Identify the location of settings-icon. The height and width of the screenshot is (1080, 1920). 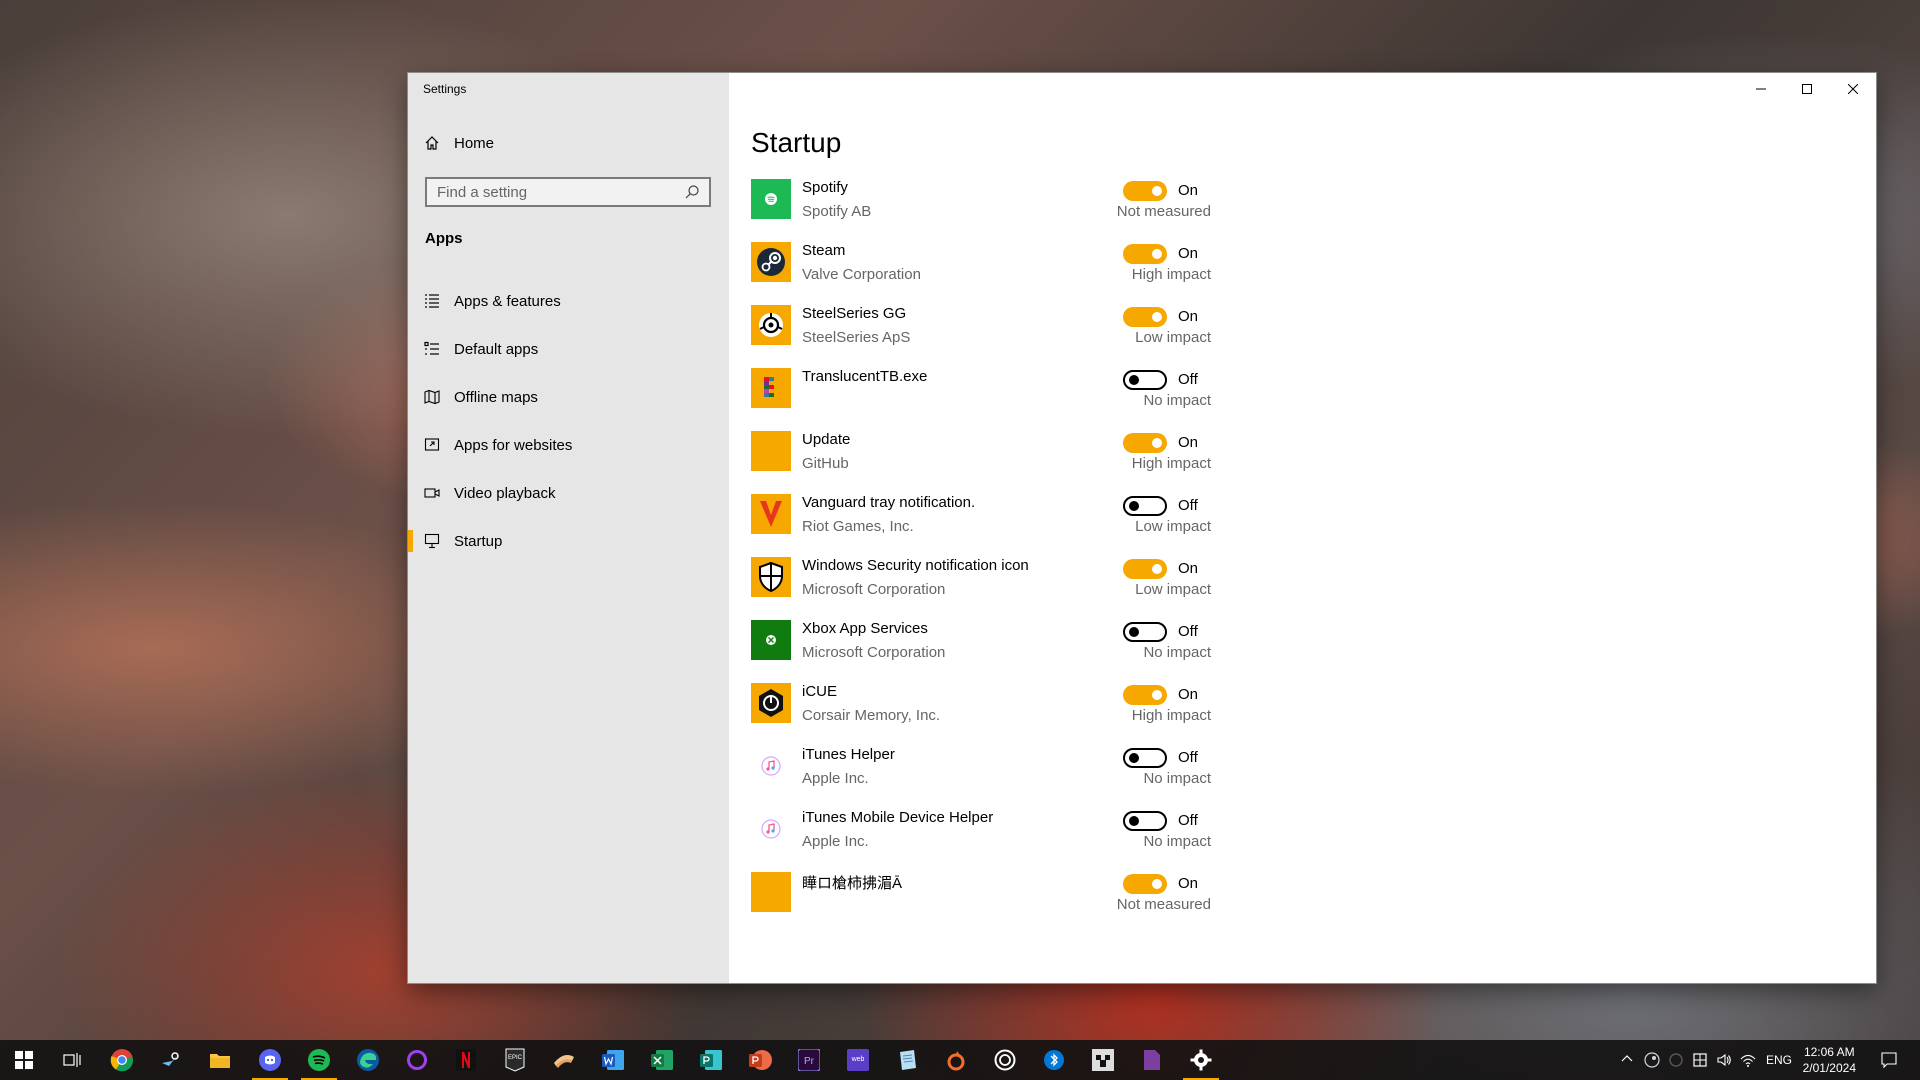
(1201, 1064).